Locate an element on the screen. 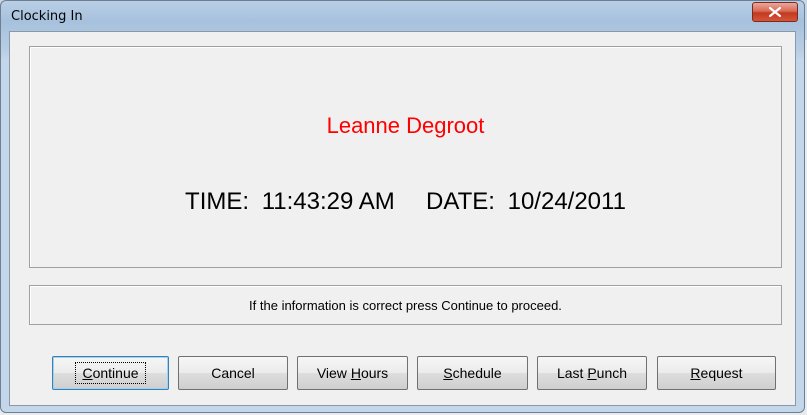 The height and width of the screenshot is (415, 807). employee-name: Leanne Degroot is located at coordinates (405, 125).